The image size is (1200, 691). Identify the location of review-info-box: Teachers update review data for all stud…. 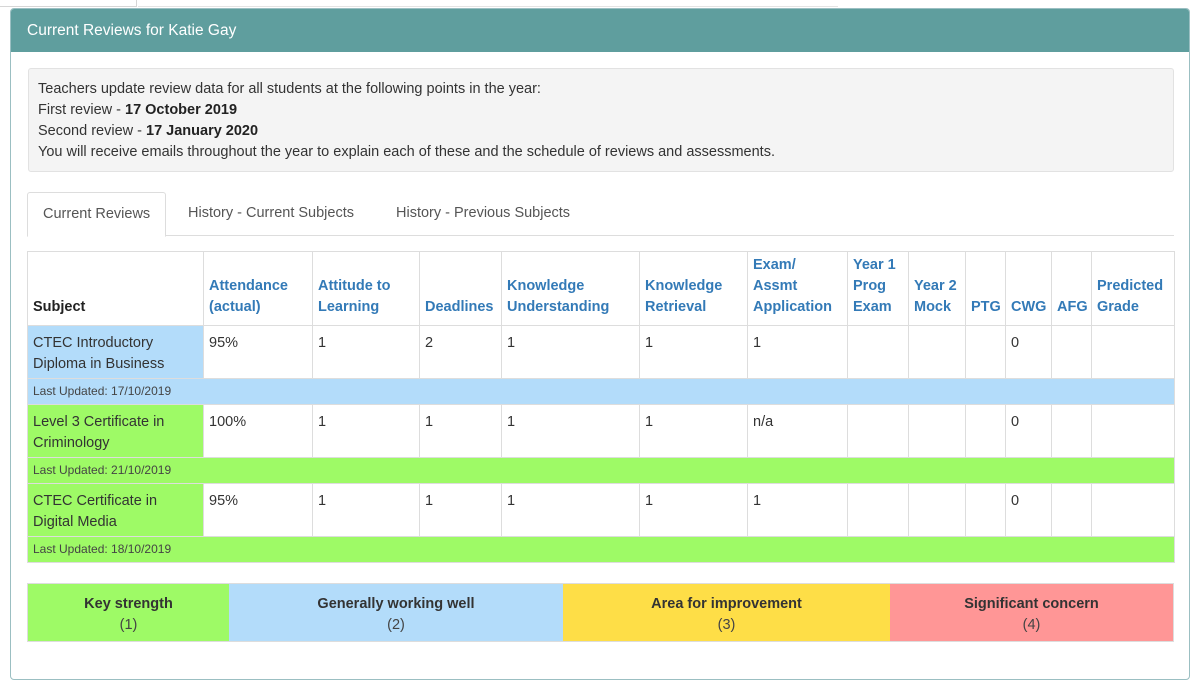
(601, 120).